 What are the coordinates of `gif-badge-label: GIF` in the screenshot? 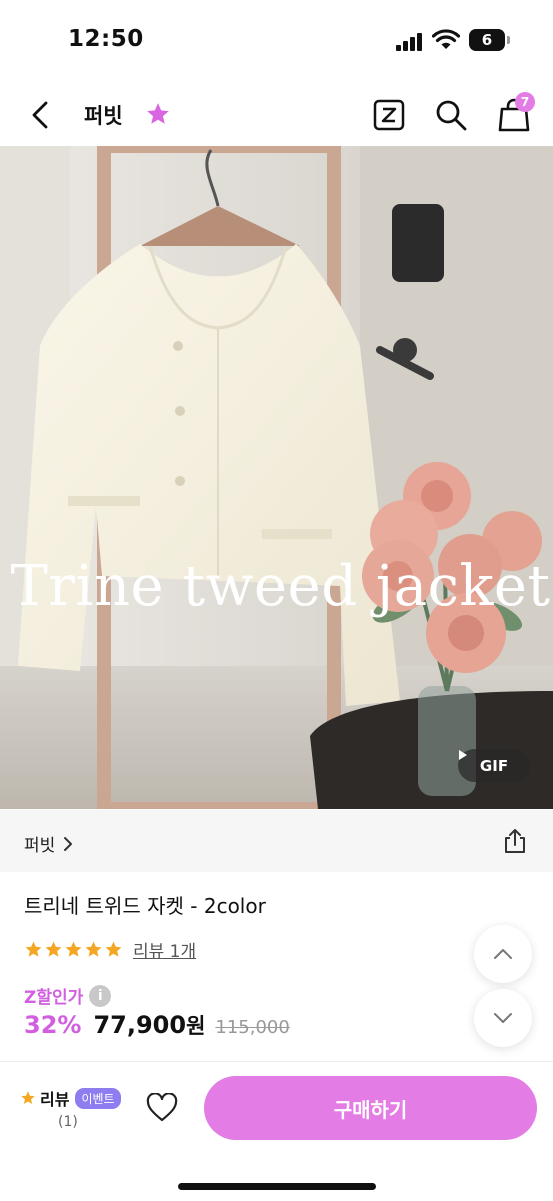 It's located at (494, 765).